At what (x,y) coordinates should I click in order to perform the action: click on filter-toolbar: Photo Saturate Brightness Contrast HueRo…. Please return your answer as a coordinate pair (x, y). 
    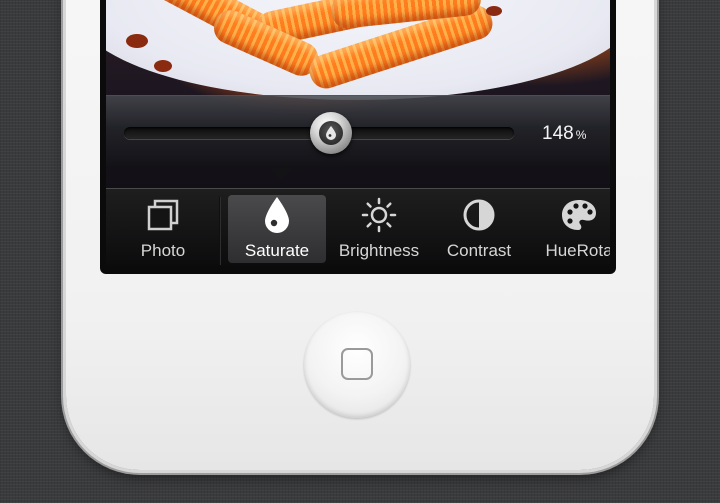
    Looking at the image, I should click on (358, 227).